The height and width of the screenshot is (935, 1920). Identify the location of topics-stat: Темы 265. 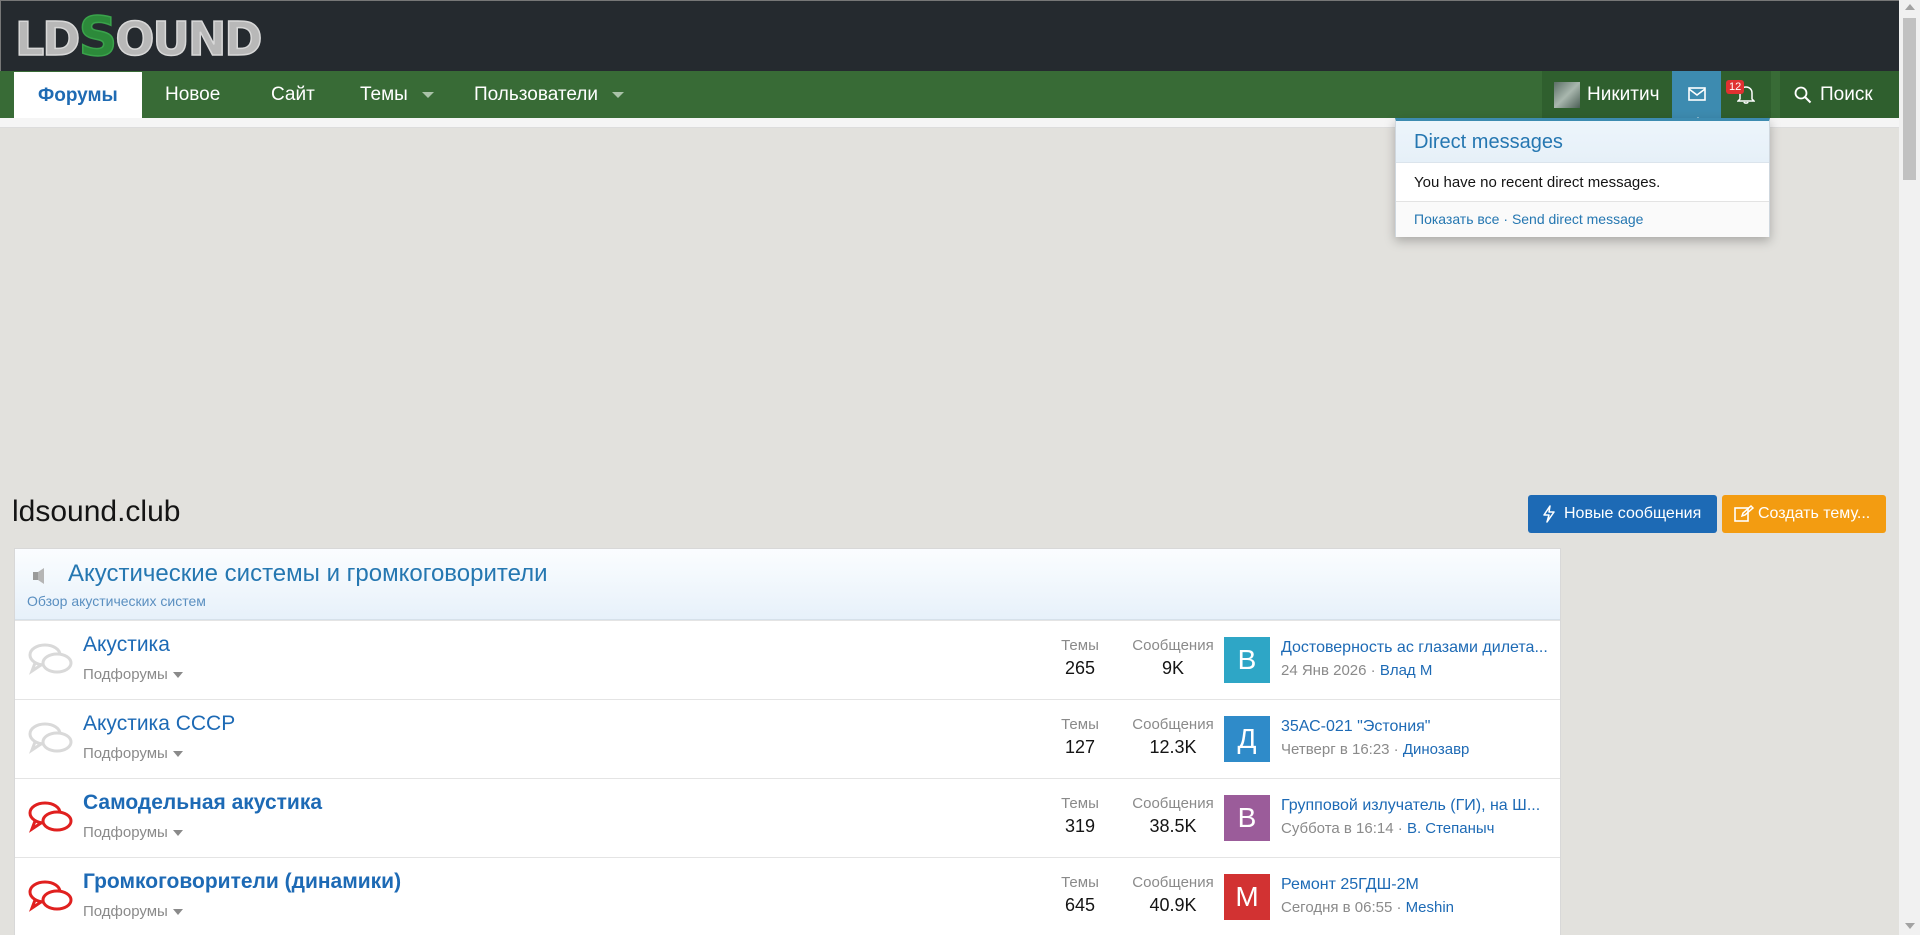
(1080, 657).